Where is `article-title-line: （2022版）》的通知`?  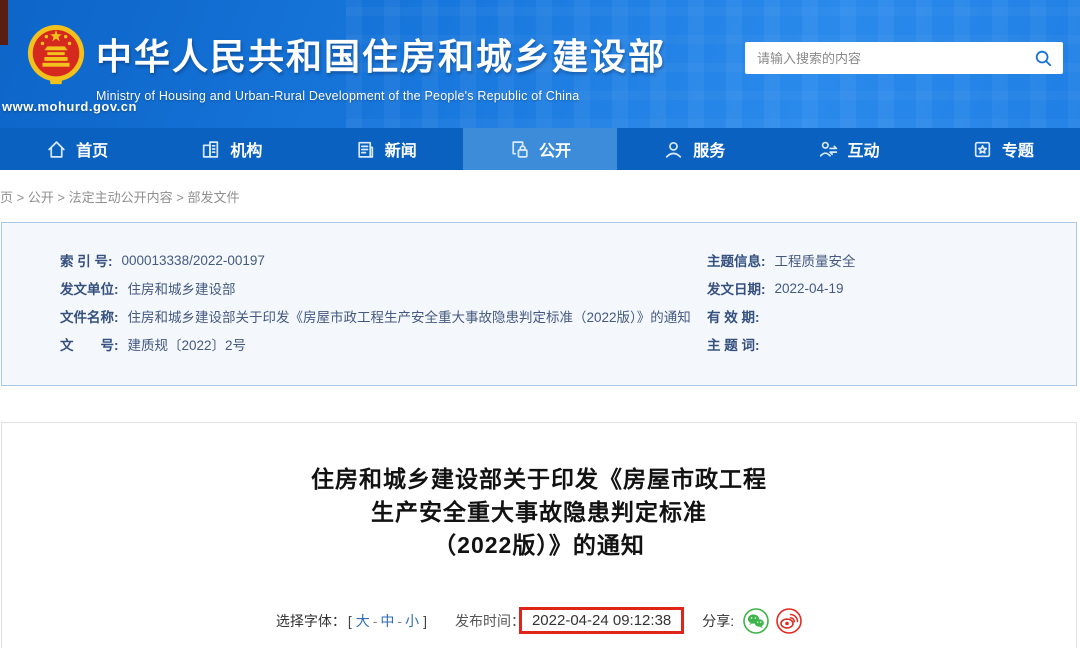 article-title-line: （2022版）》的通知 is located at coordinates (539, 545).